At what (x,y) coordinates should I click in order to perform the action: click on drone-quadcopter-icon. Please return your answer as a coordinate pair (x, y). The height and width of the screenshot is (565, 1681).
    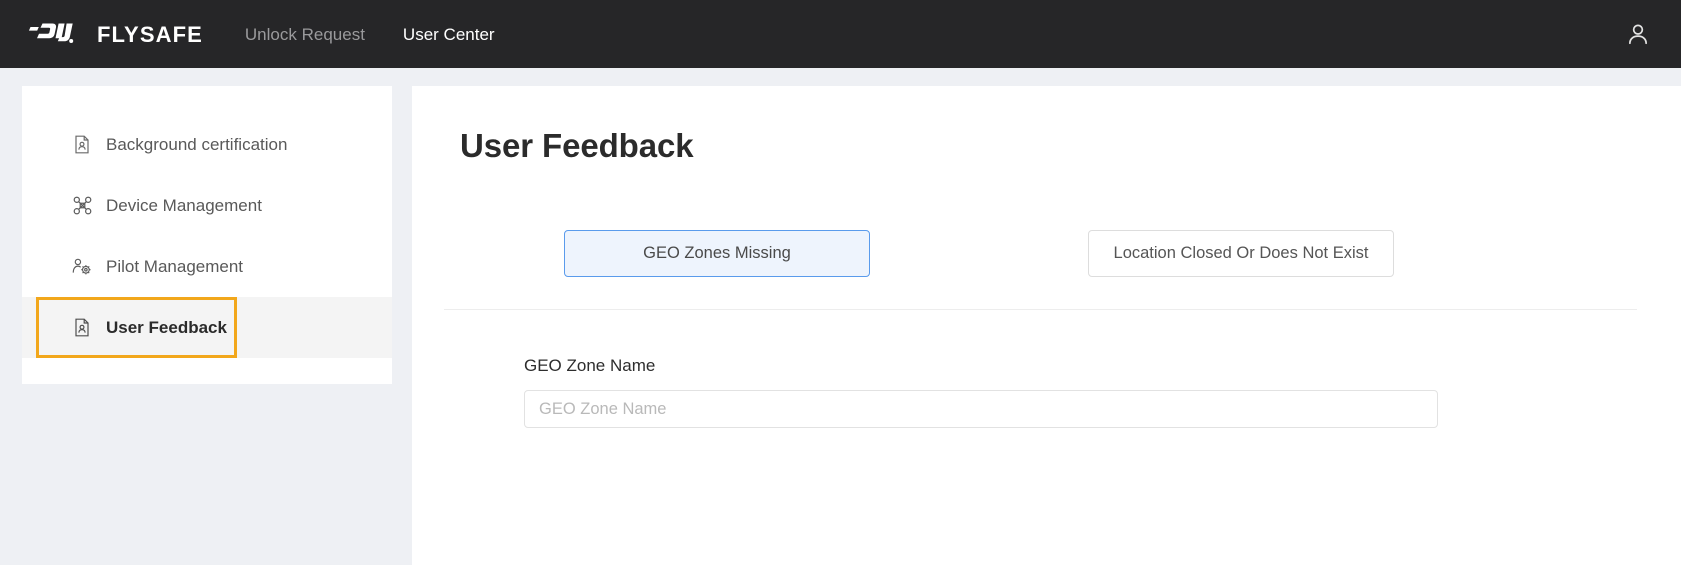
    Looking at the image, I should click on (82, 206).